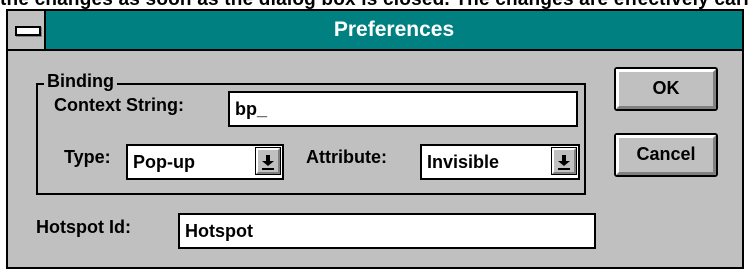 The image size is (752, 274). What do you see at coordinates (387, 231) in the screenshot?
I see `hotspot-id-input: Hotspot` at bounding box center [387, 231].